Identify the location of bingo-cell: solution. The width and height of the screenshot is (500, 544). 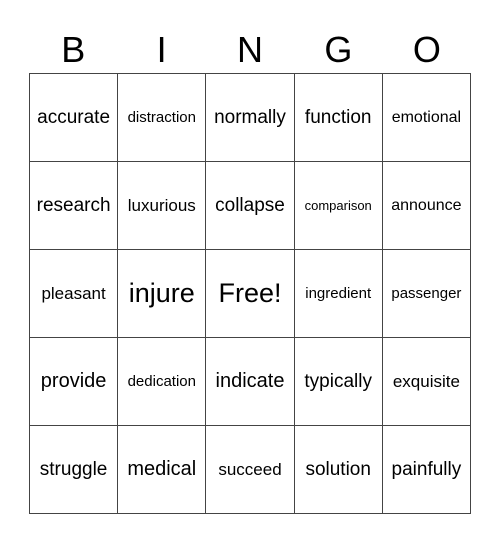
(338, 470).